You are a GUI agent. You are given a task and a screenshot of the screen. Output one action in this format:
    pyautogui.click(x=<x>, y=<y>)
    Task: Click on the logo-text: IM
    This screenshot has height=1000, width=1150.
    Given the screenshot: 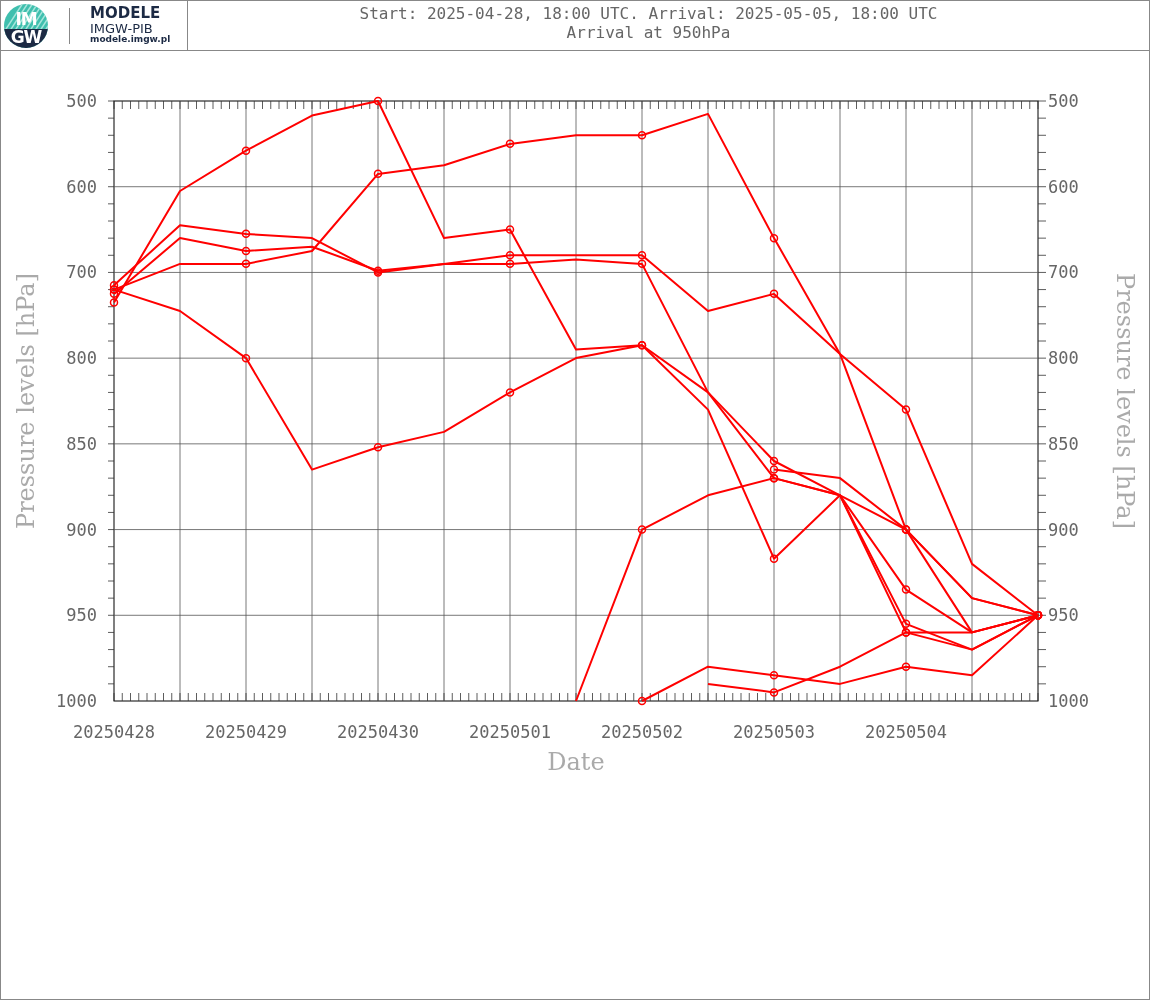 What is the action you would take?
    pyautogui.click(x=26, y=19)
    